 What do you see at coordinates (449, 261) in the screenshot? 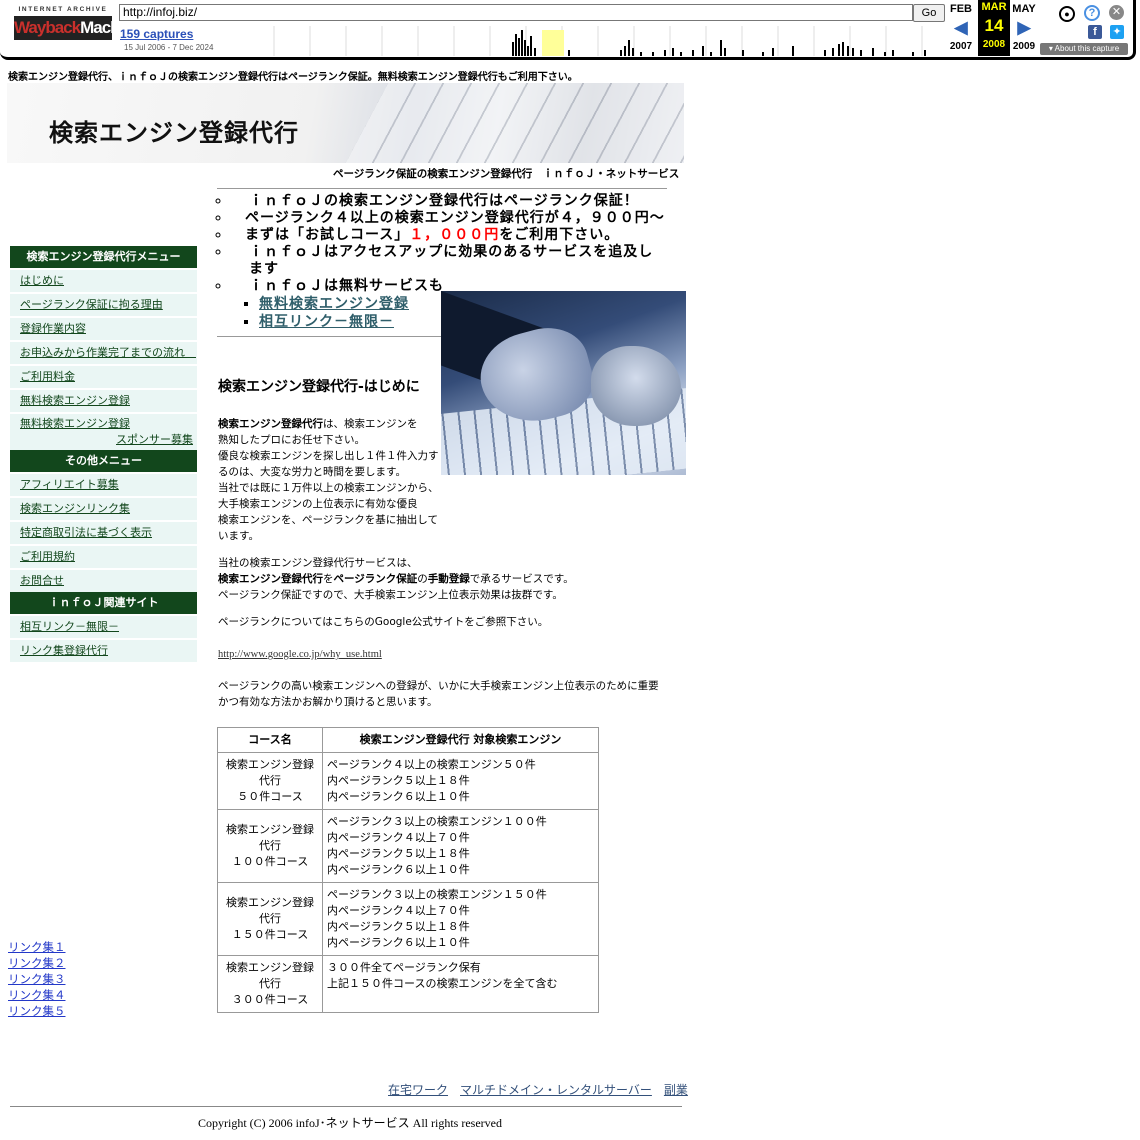
I see `feature-item: ｉｎｆｏＪはアクセスアップに効果のあるサービスを追及します` at bounding box center [449, 261].